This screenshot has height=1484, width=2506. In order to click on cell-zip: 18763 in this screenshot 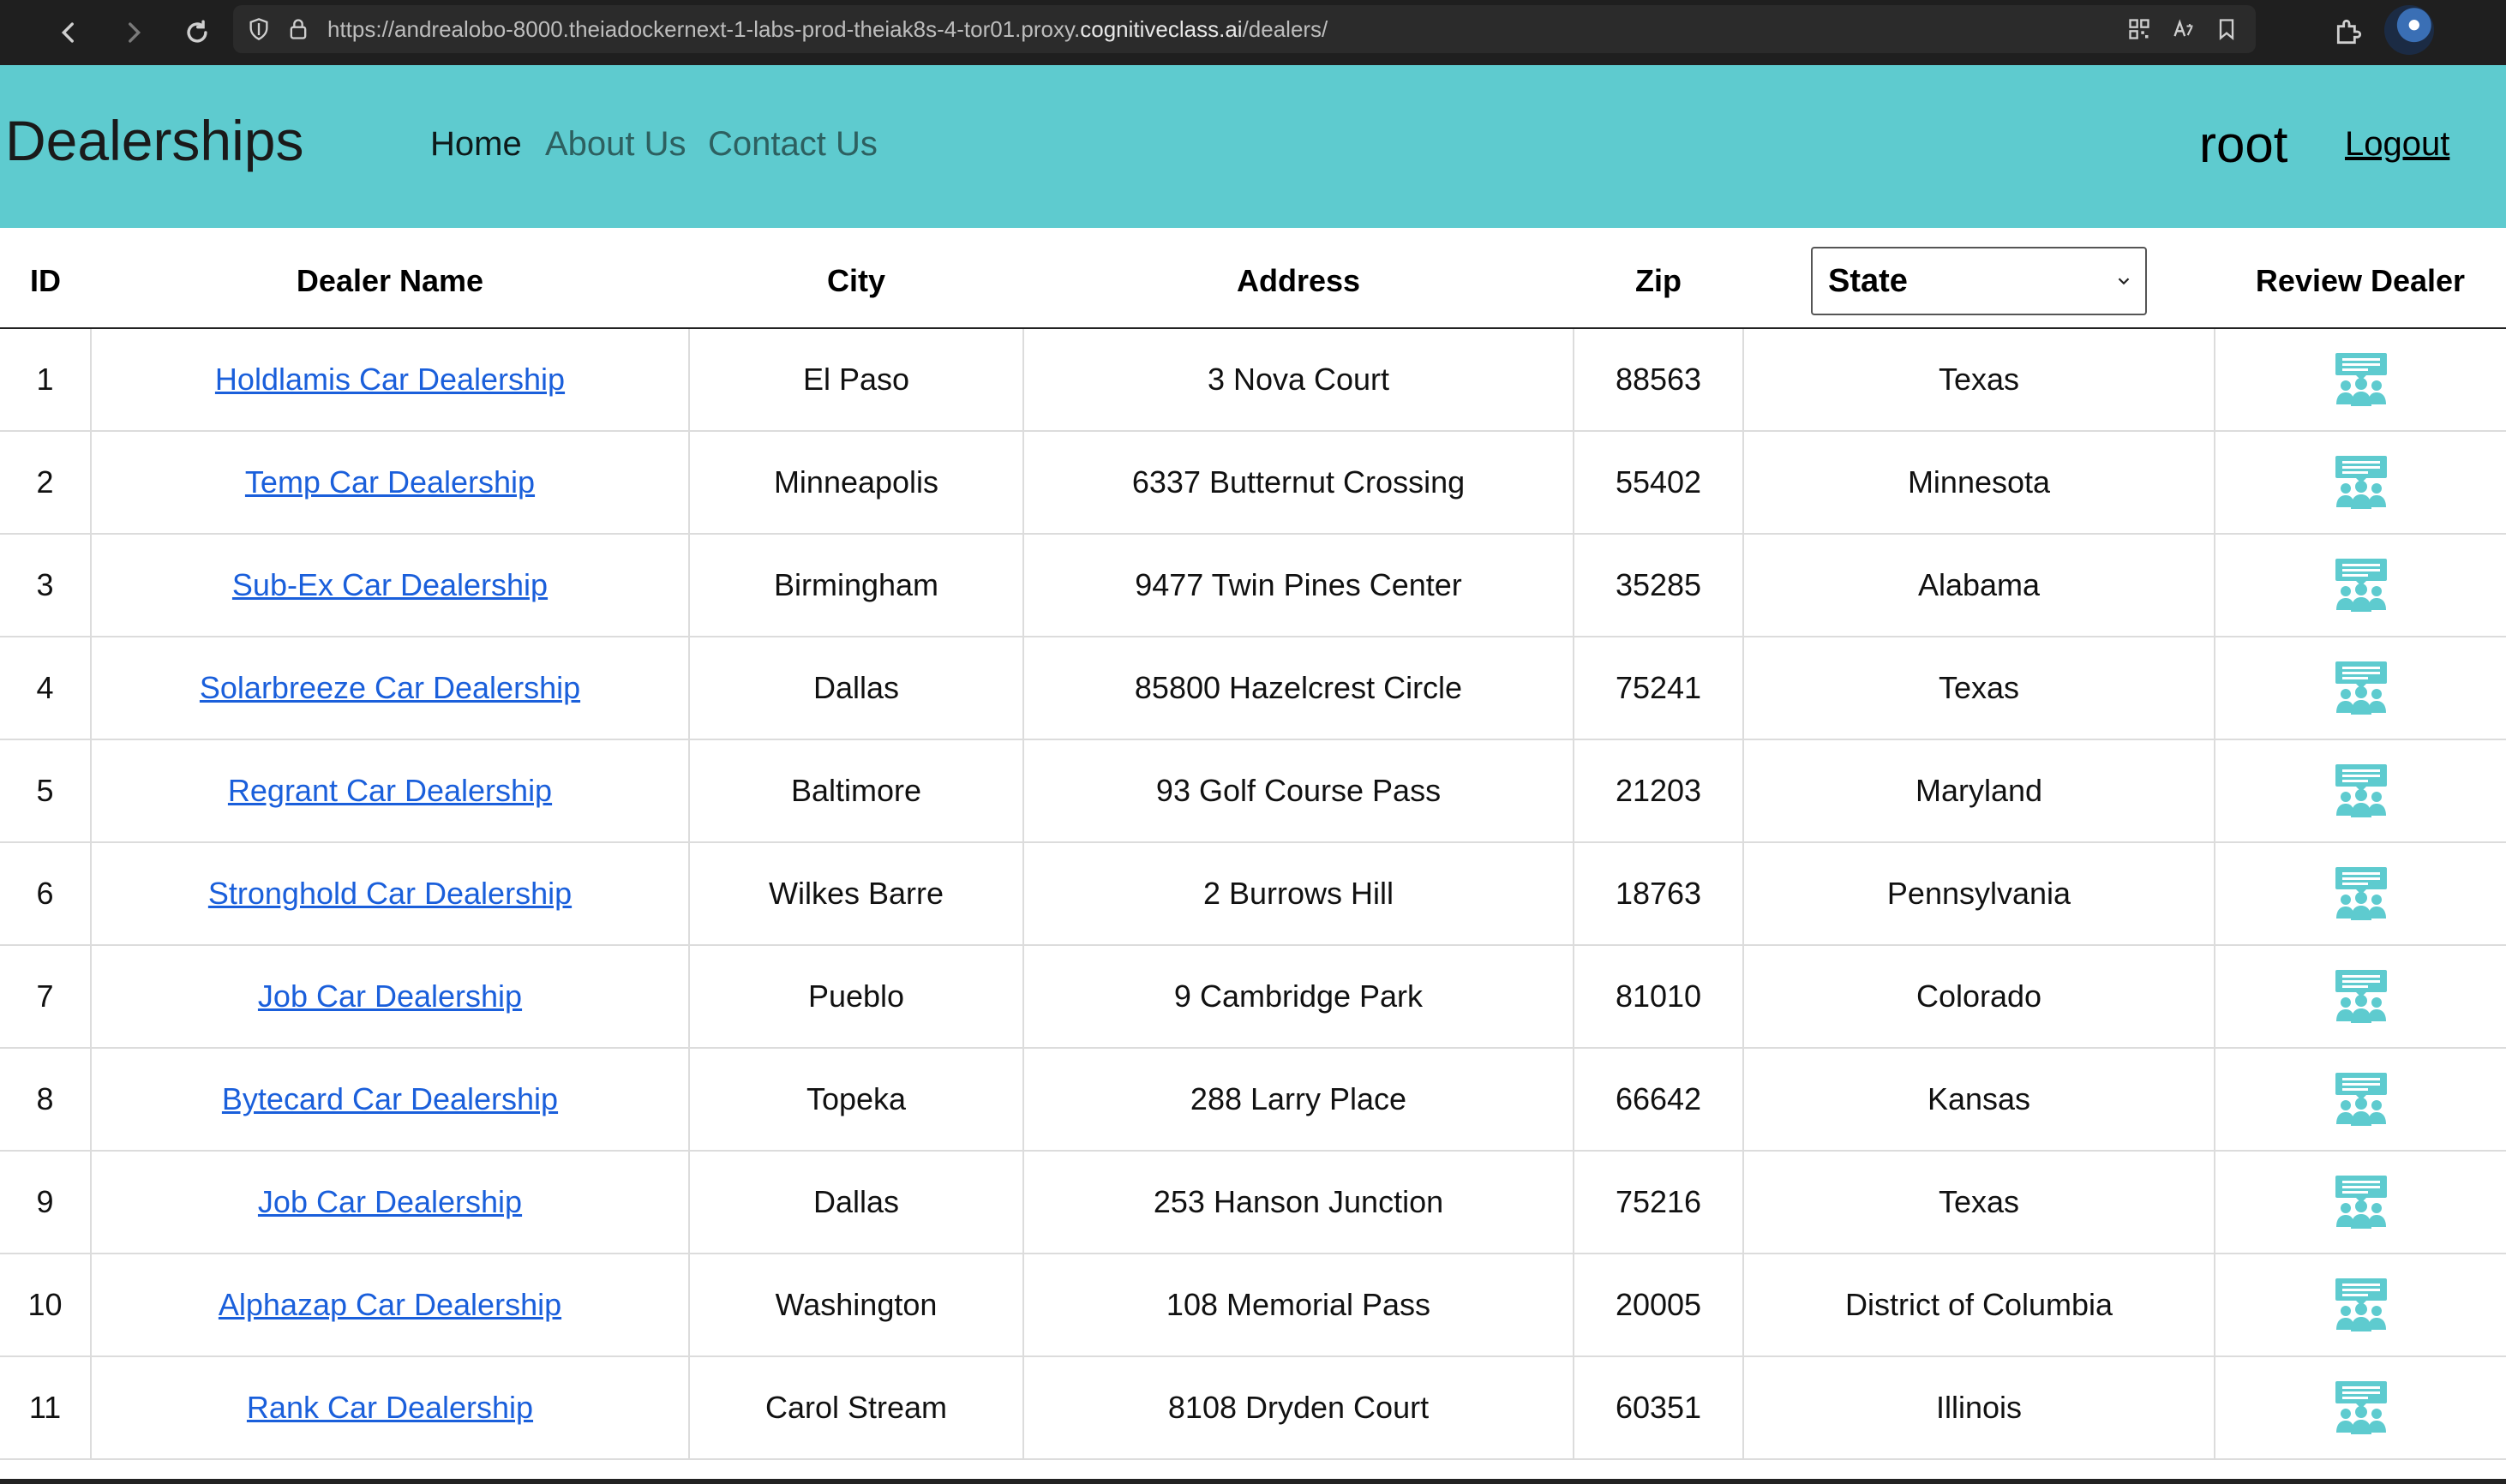, I will do `click(1658, 894)`.